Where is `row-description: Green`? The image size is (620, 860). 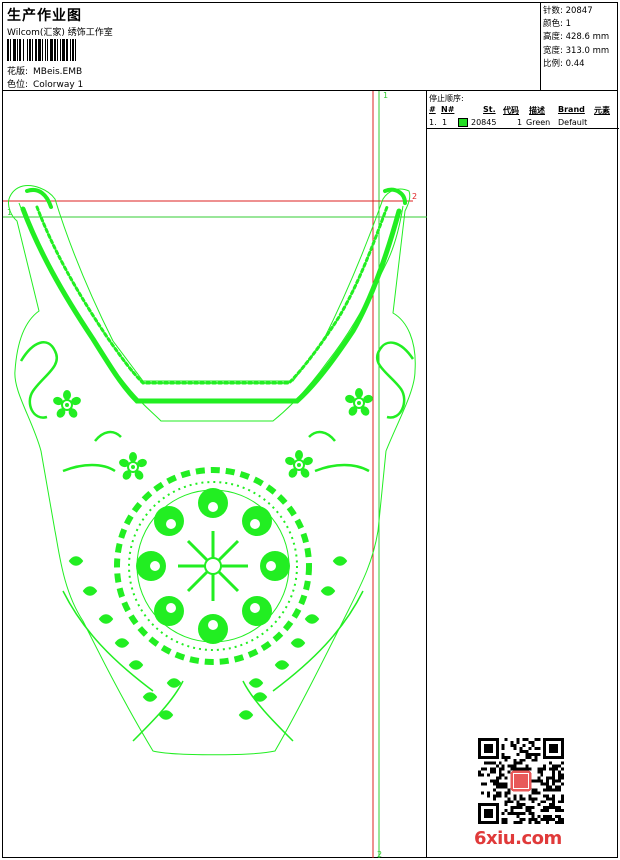 row-description: Green is located at coordinates (538, 122).